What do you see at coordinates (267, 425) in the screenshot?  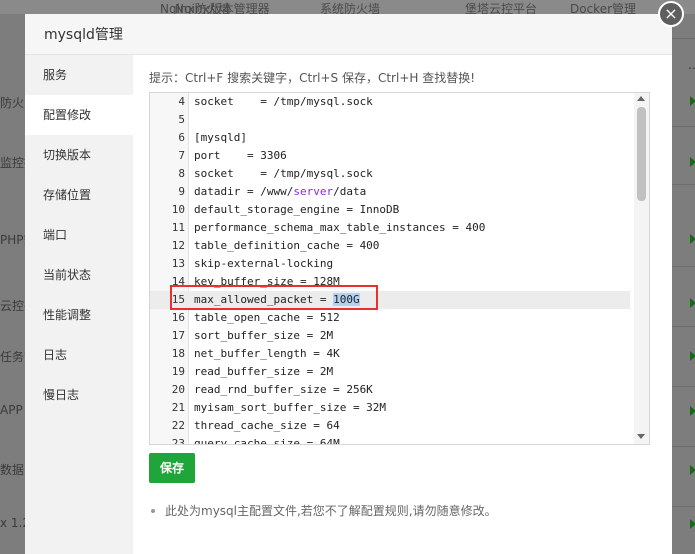 I see `code-text: thread_cache_size = 64` at bounding box center [267, 425].